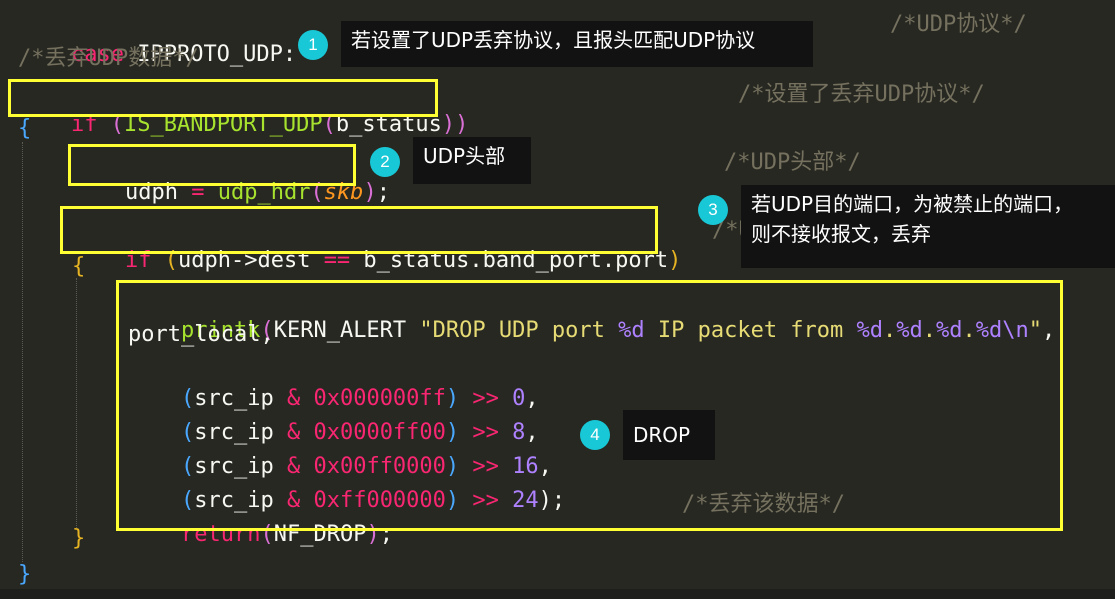  What do you see at coordinates (557, 594) in the screenshot?
I see `editor-bottom-edge` at bounding box center [557, 594].